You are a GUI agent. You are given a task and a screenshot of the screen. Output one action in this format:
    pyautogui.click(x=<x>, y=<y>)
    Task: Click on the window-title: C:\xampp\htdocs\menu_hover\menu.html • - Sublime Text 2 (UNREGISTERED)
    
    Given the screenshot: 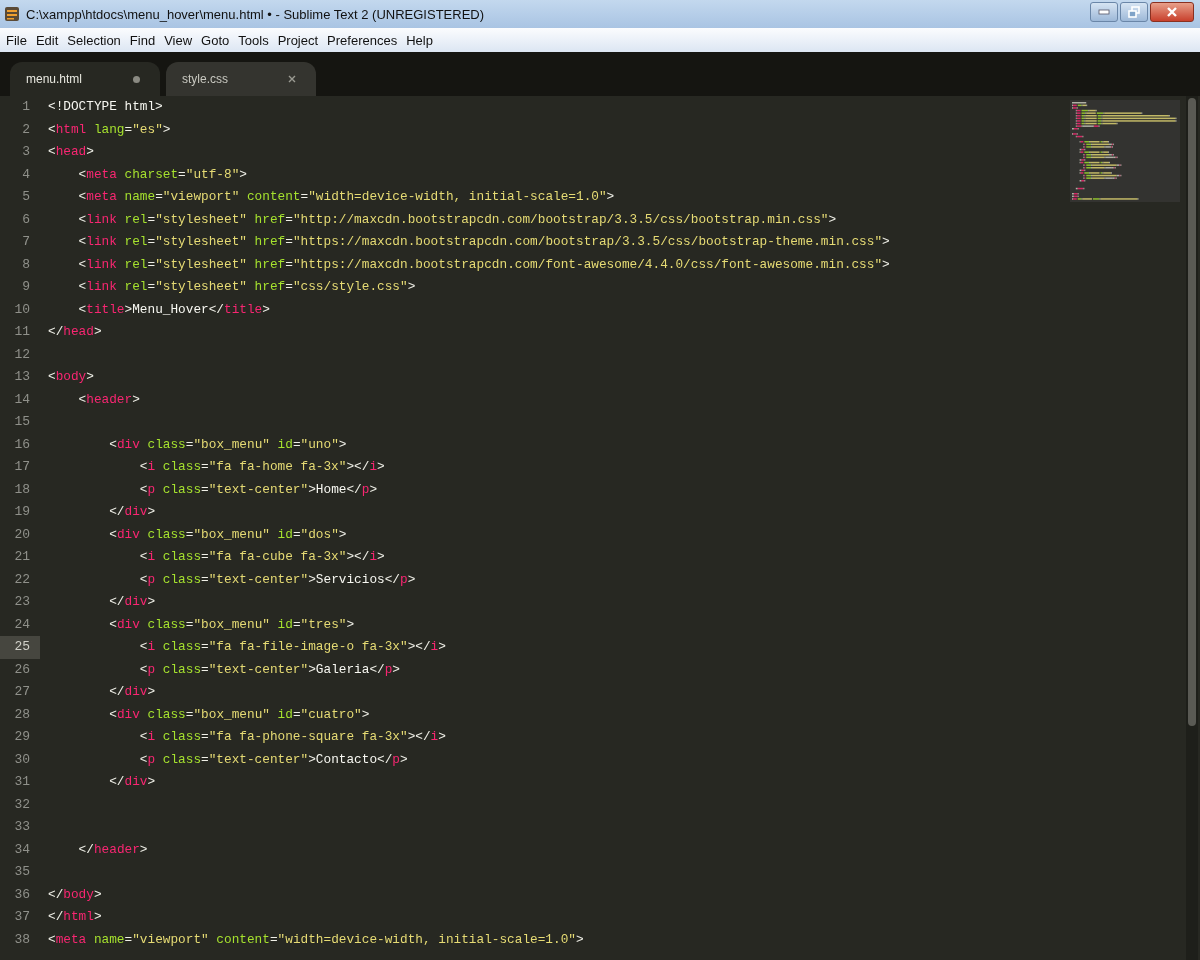 What is the action you would take?
    pyautogui.click(x=255, y=14)
    